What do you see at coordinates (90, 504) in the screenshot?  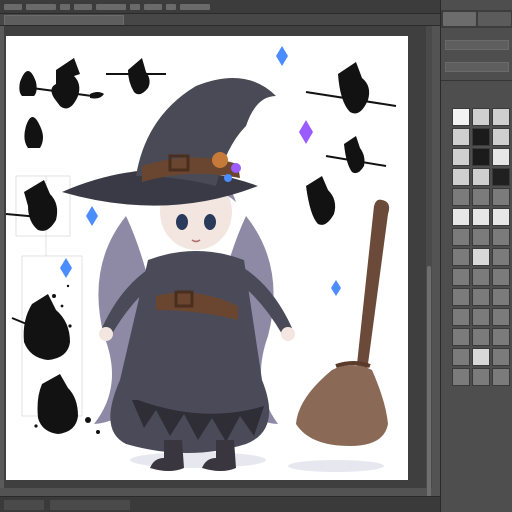 I see `document-info` at bounding box center [90, 504].